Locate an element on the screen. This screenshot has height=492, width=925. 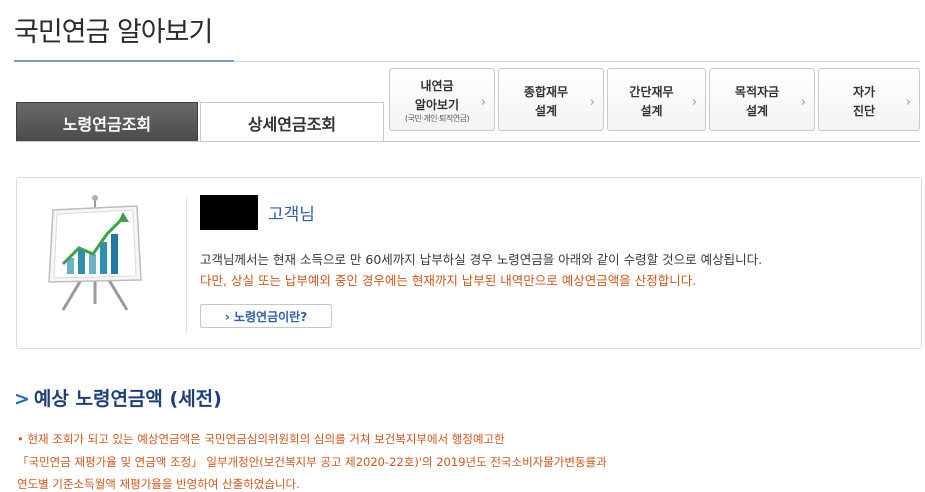
notice-line-3: 연도별 기준소득월액 재평가율을 반영하여 산출하였습니다. is located at coordinates (158, 484).